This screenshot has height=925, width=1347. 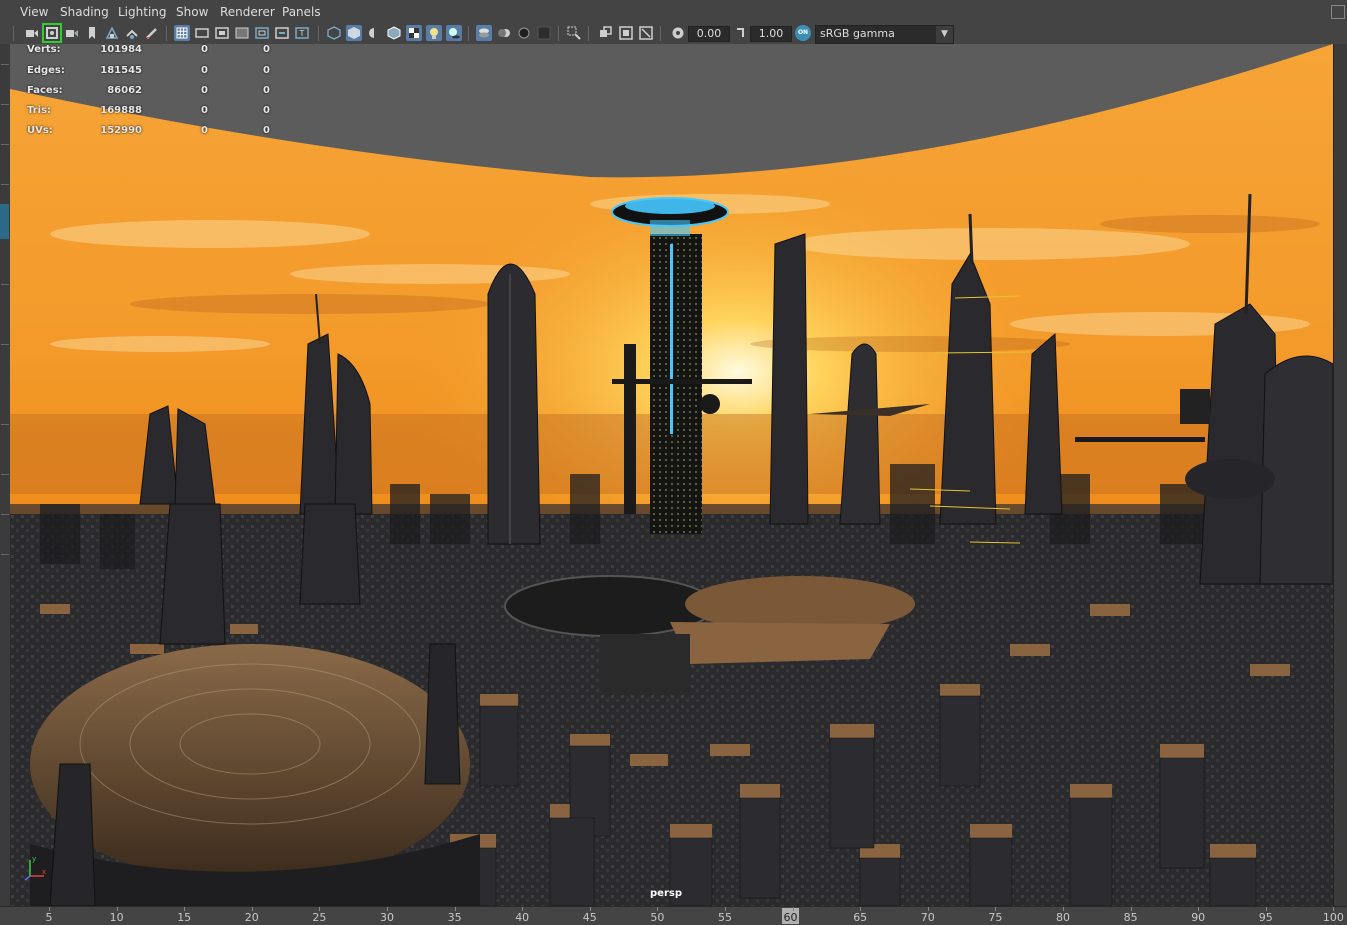 I want to click on xray-active-components-icon, so click(x=646, y=33).